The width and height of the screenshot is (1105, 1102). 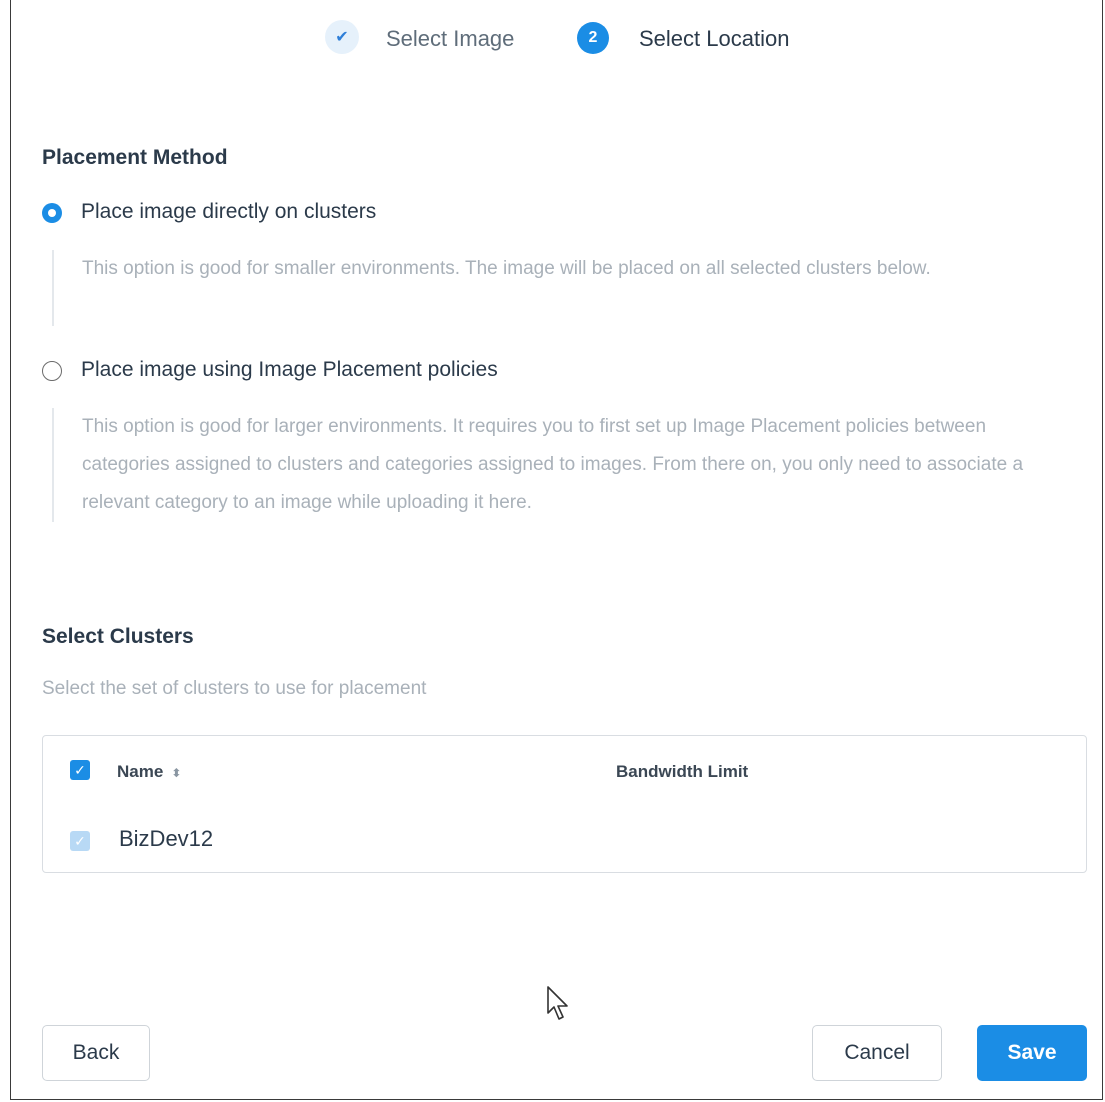 I want to click on table-row-cluster-name: BizDev12, so click(x=166, y=838).